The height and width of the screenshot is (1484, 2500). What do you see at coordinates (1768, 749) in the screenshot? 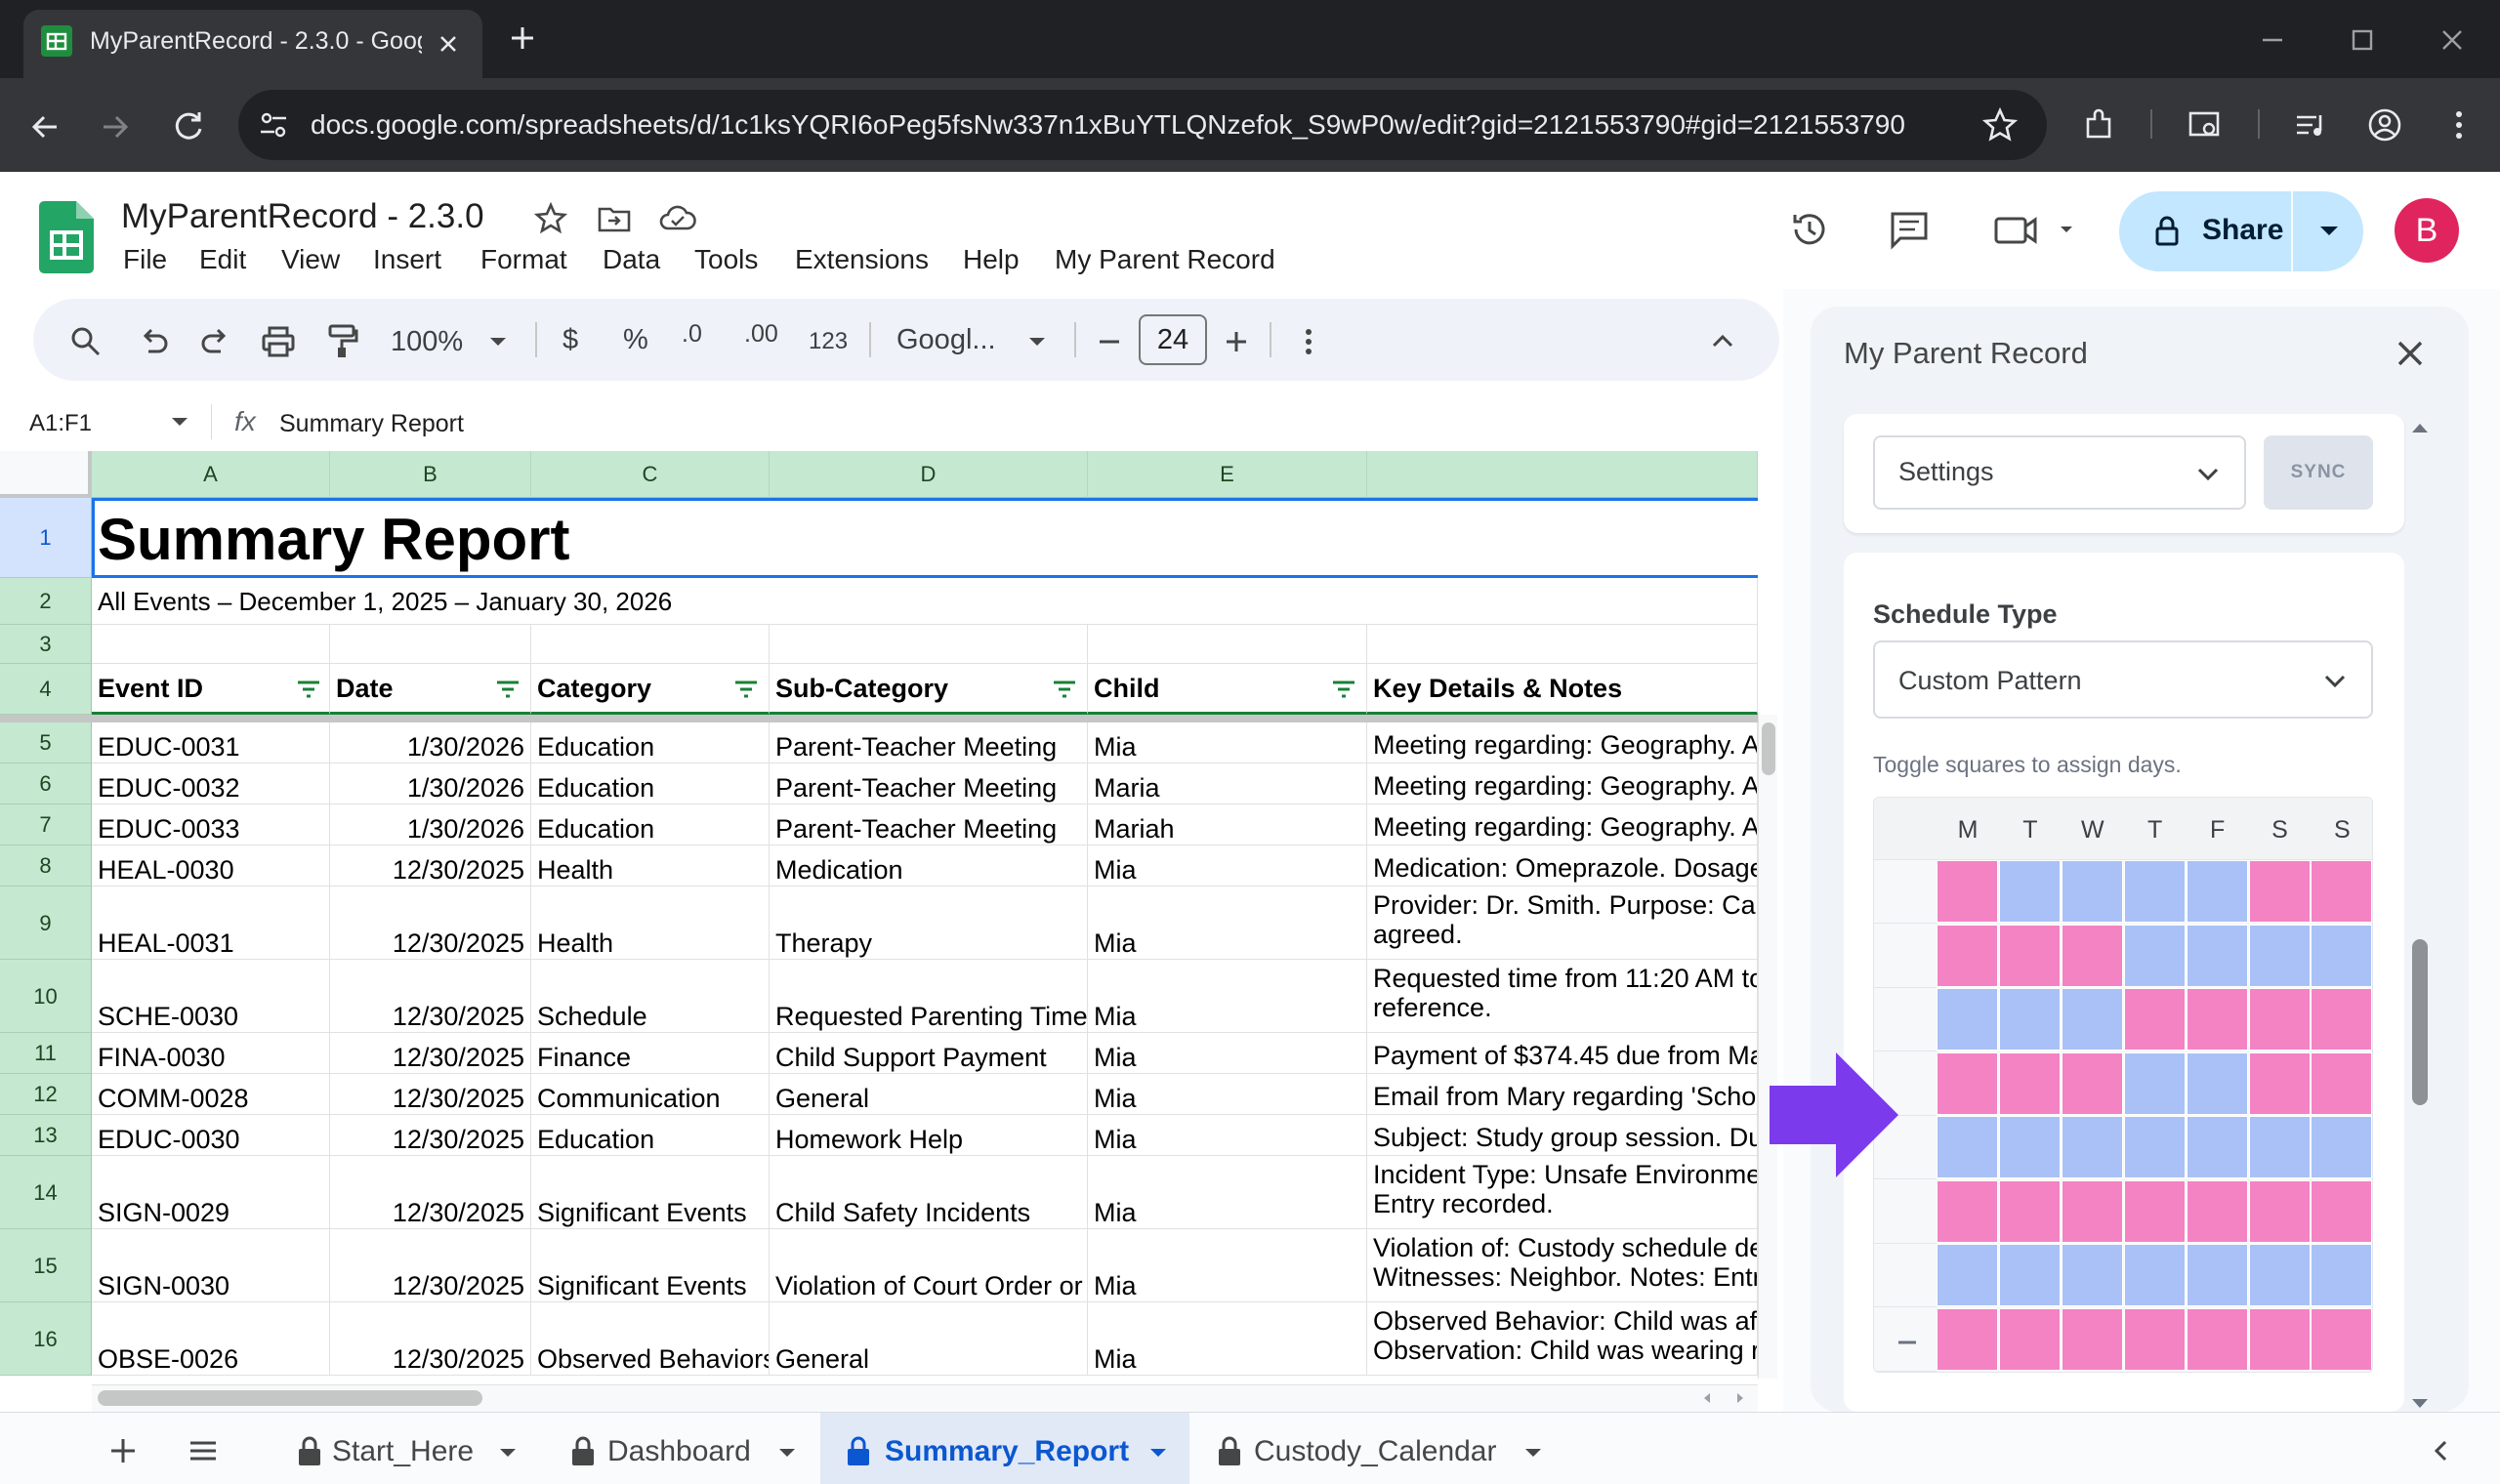
I see `vertical-scroll-thumb` at bounding box center [1768, 749].